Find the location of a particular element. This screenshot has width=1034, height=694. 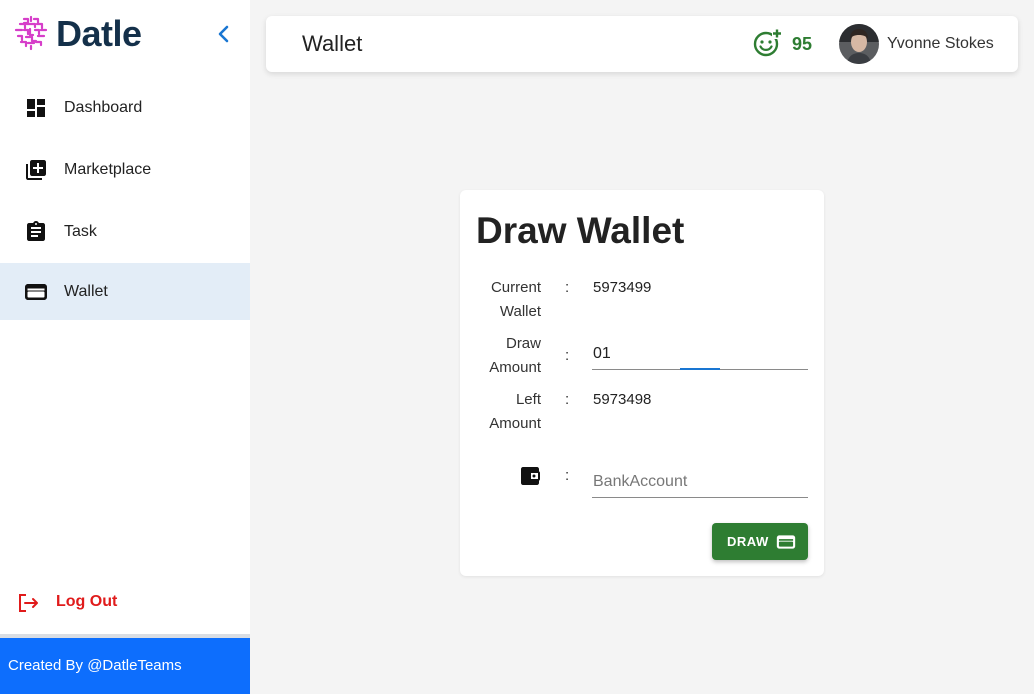

sidebar-item-wallet: Wallet is located at coordinates (125, 291).